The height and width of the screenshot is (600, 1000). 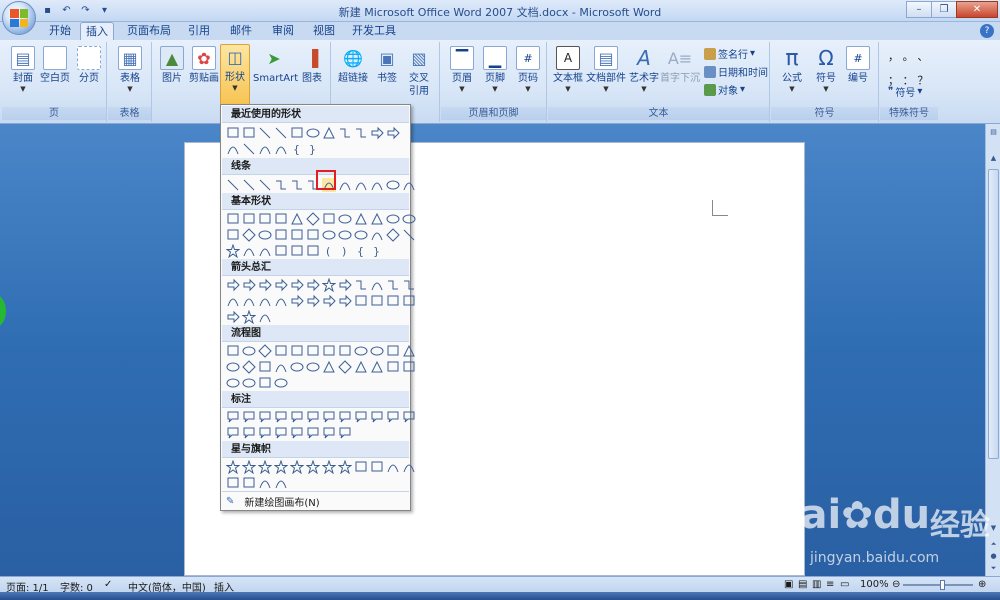 I want to click on tab-developer: 开发工具, so click(x=374, y=31).